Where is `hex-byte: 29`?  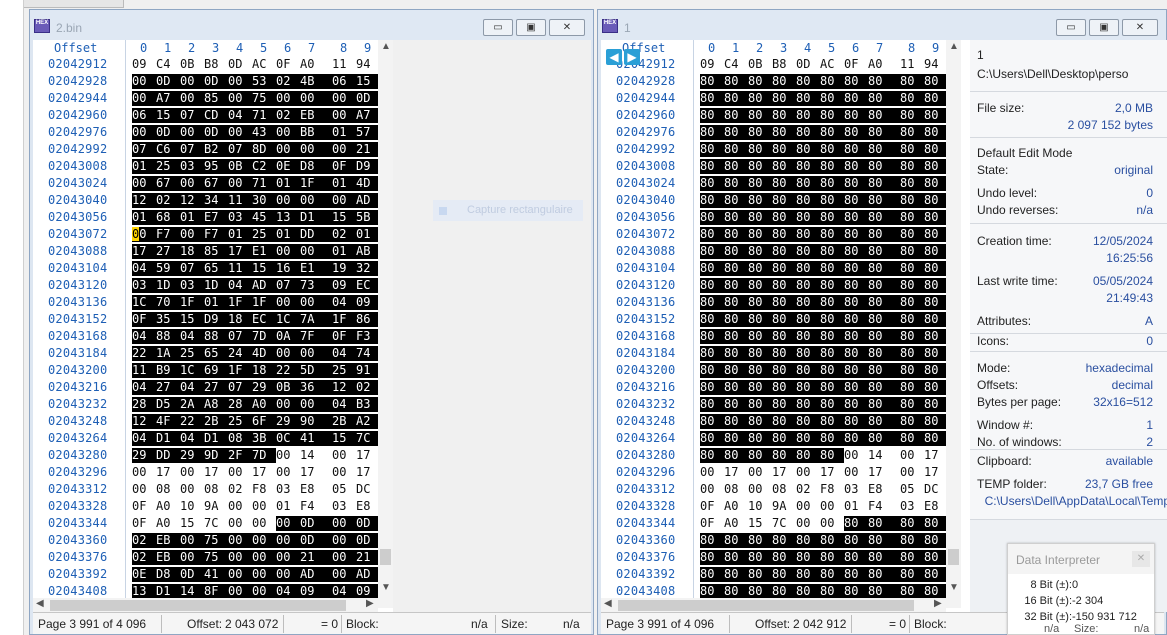 hex-byte: 29 is located at coordinates (144, 455).